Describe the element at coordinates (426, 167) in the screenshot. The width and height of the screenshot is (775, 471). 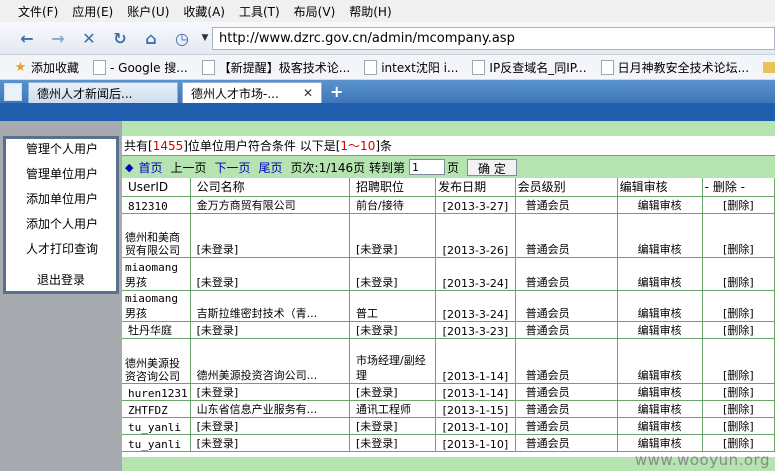
I see `page-number-input` at that location.